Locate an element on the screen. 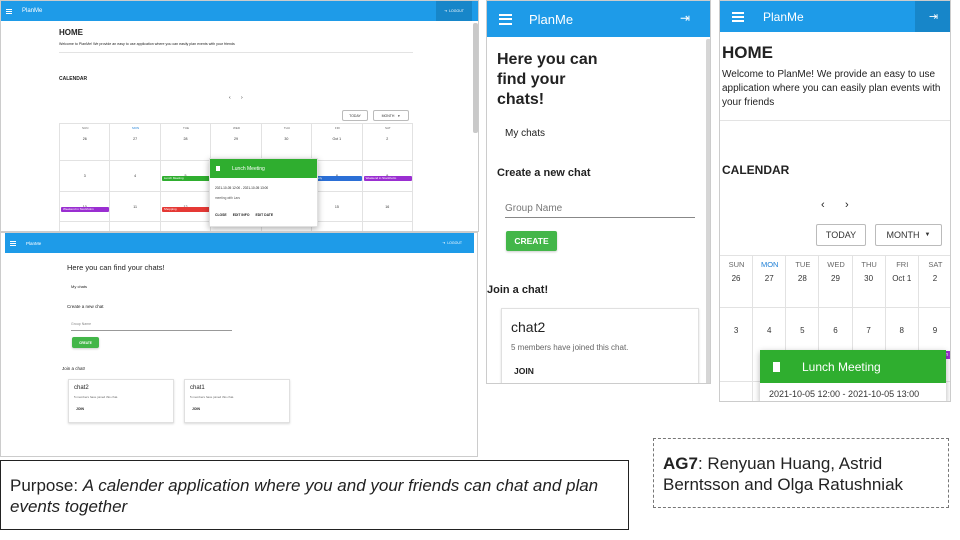 The height and width of the screenshot is (540, 960). calendar-day: 15 is located at coordinates (337, 207).